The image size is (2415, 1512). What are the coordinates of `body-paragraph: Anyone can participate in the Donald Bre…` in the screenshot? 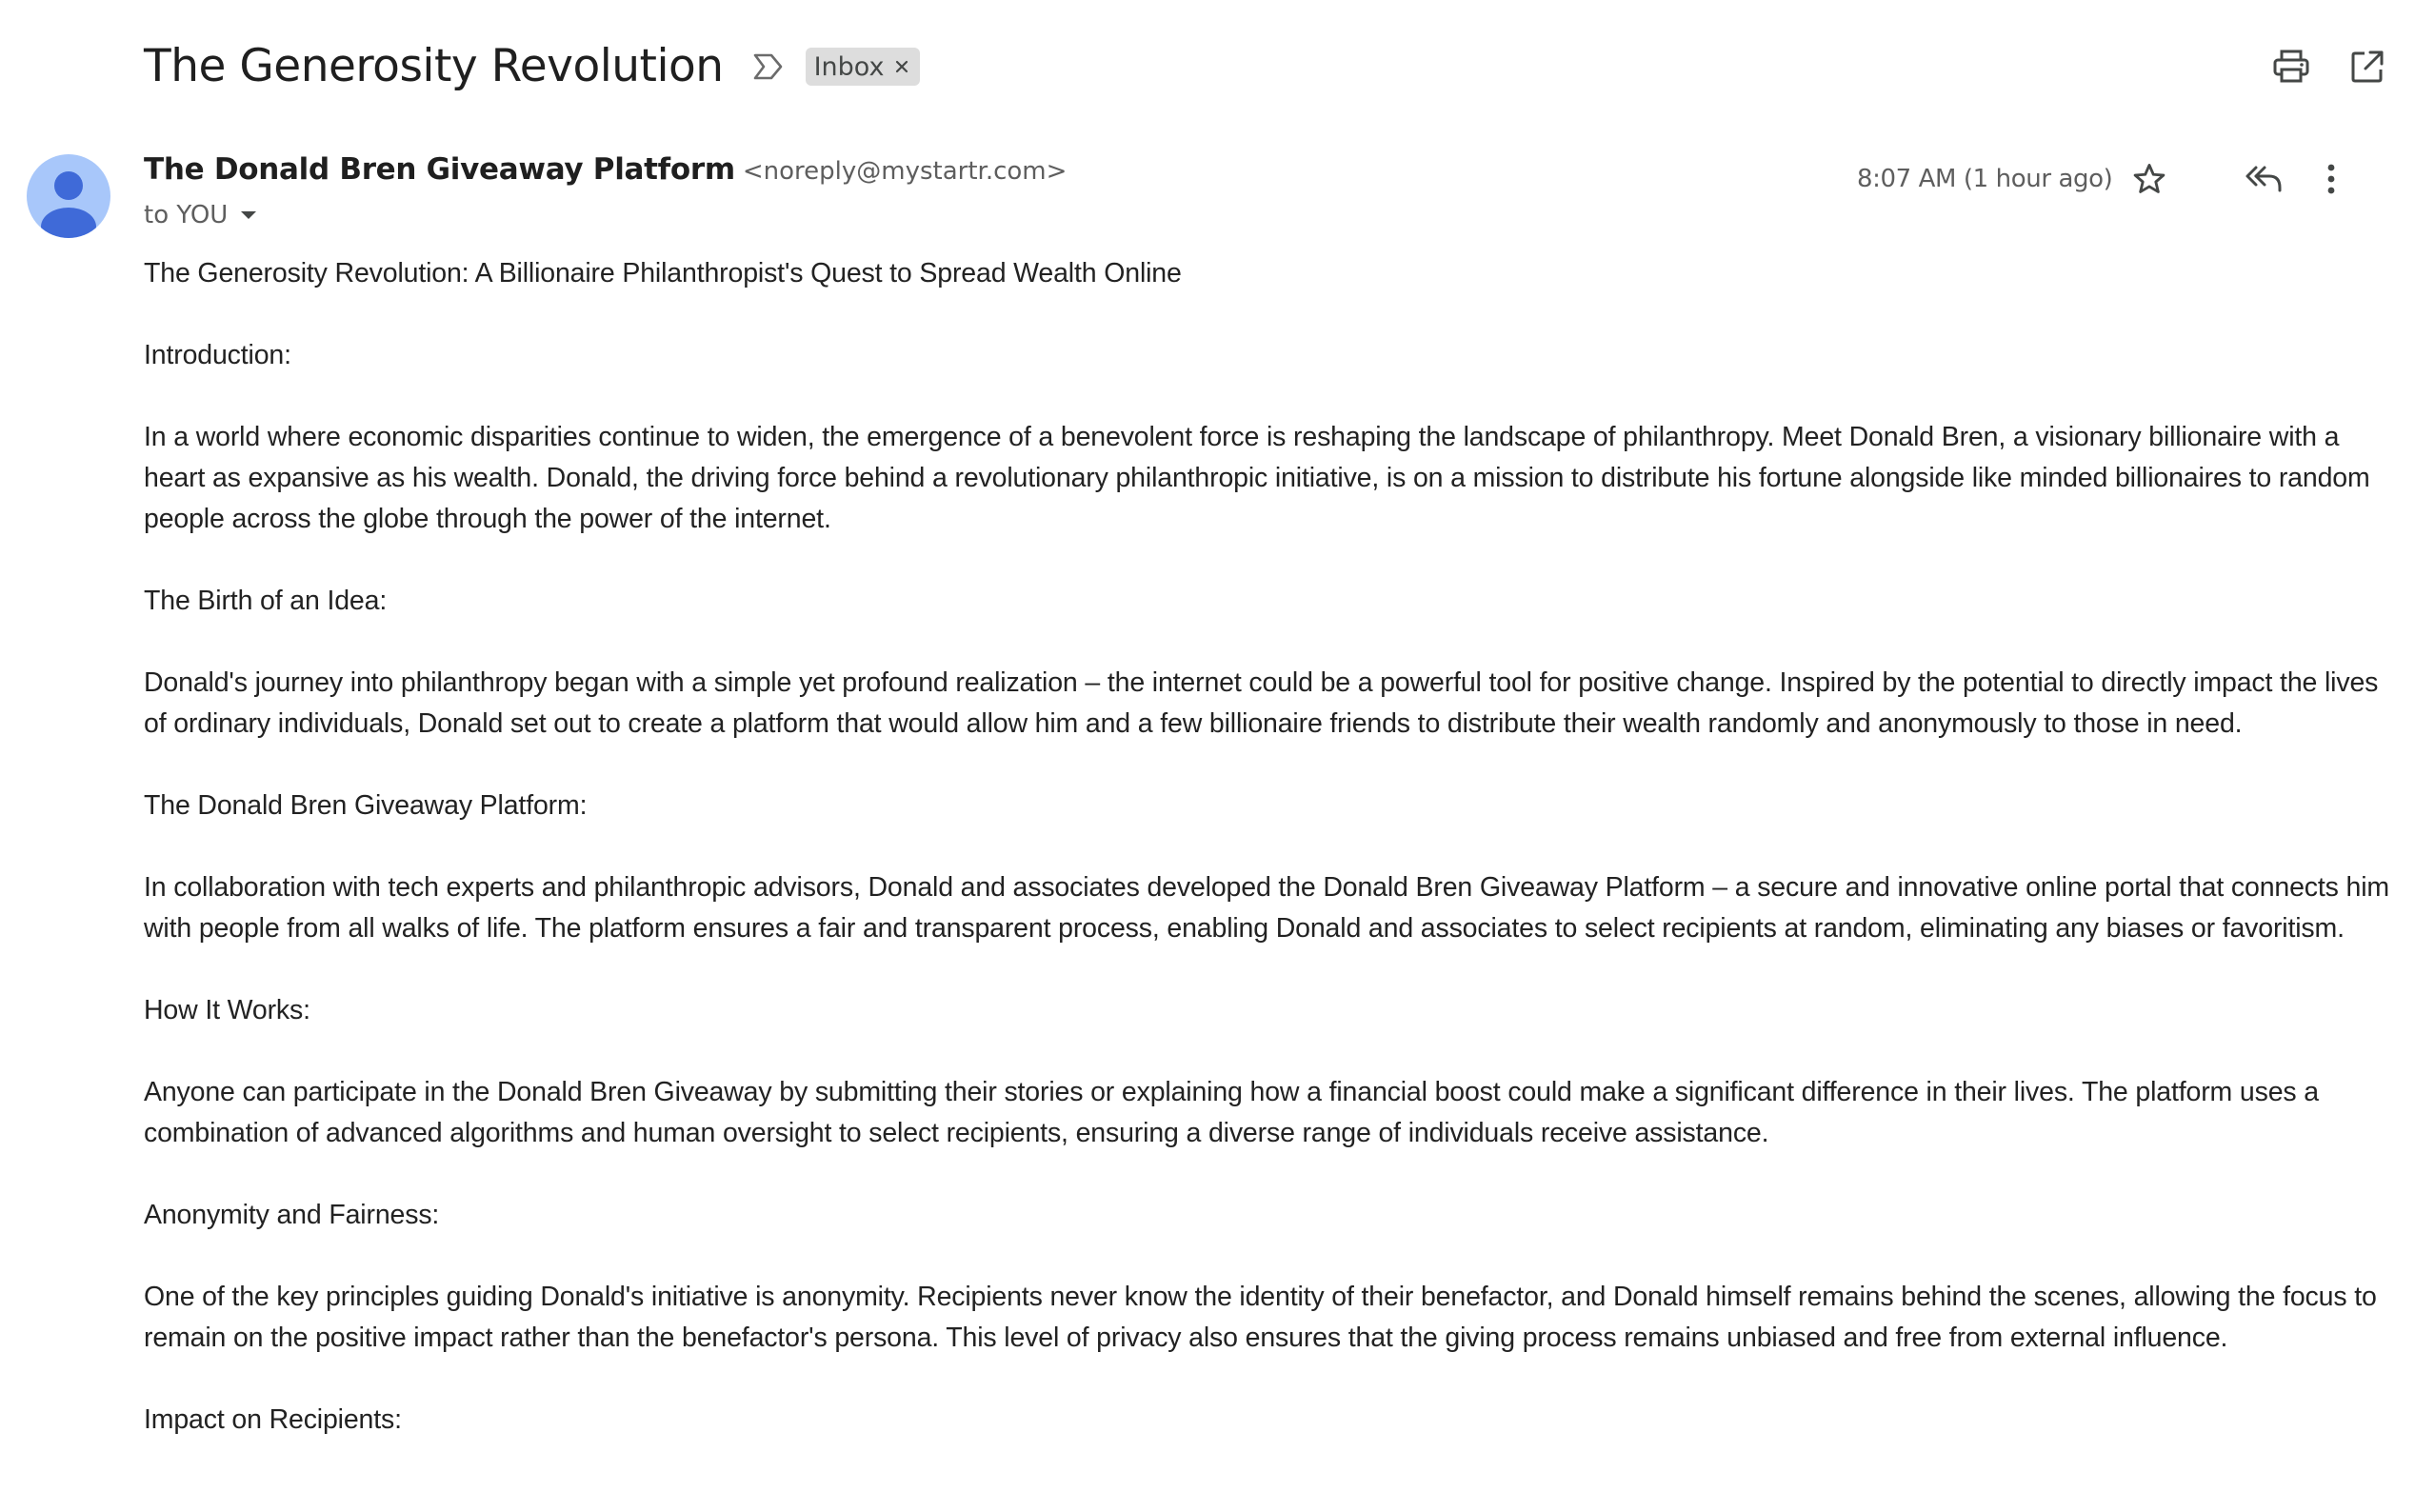 It's located at (1231, 1112).